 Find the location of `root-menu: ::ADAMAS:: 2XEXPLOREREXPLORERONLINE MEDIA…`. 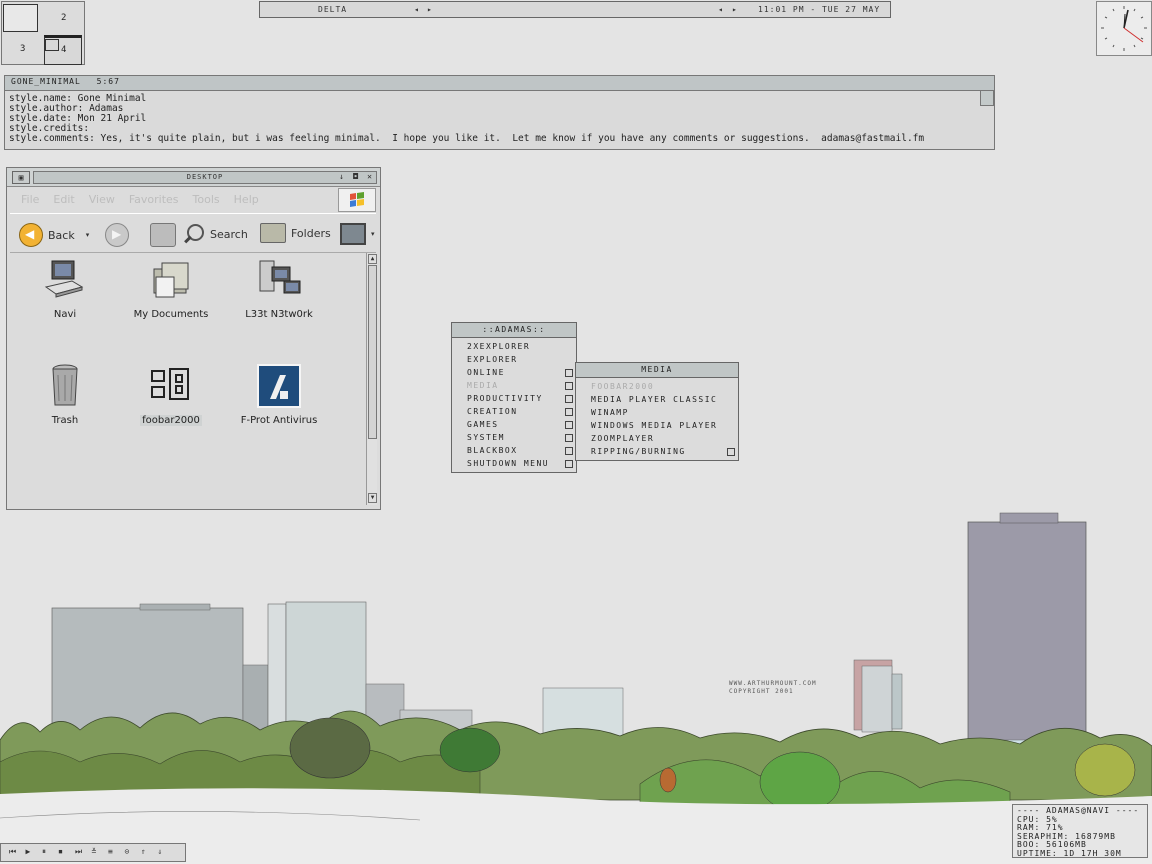

root-menu: ::ADAMAS:: 2XEXPLOREREXPLORERONLINE MEDIA… is located at coordinates (514, 397).